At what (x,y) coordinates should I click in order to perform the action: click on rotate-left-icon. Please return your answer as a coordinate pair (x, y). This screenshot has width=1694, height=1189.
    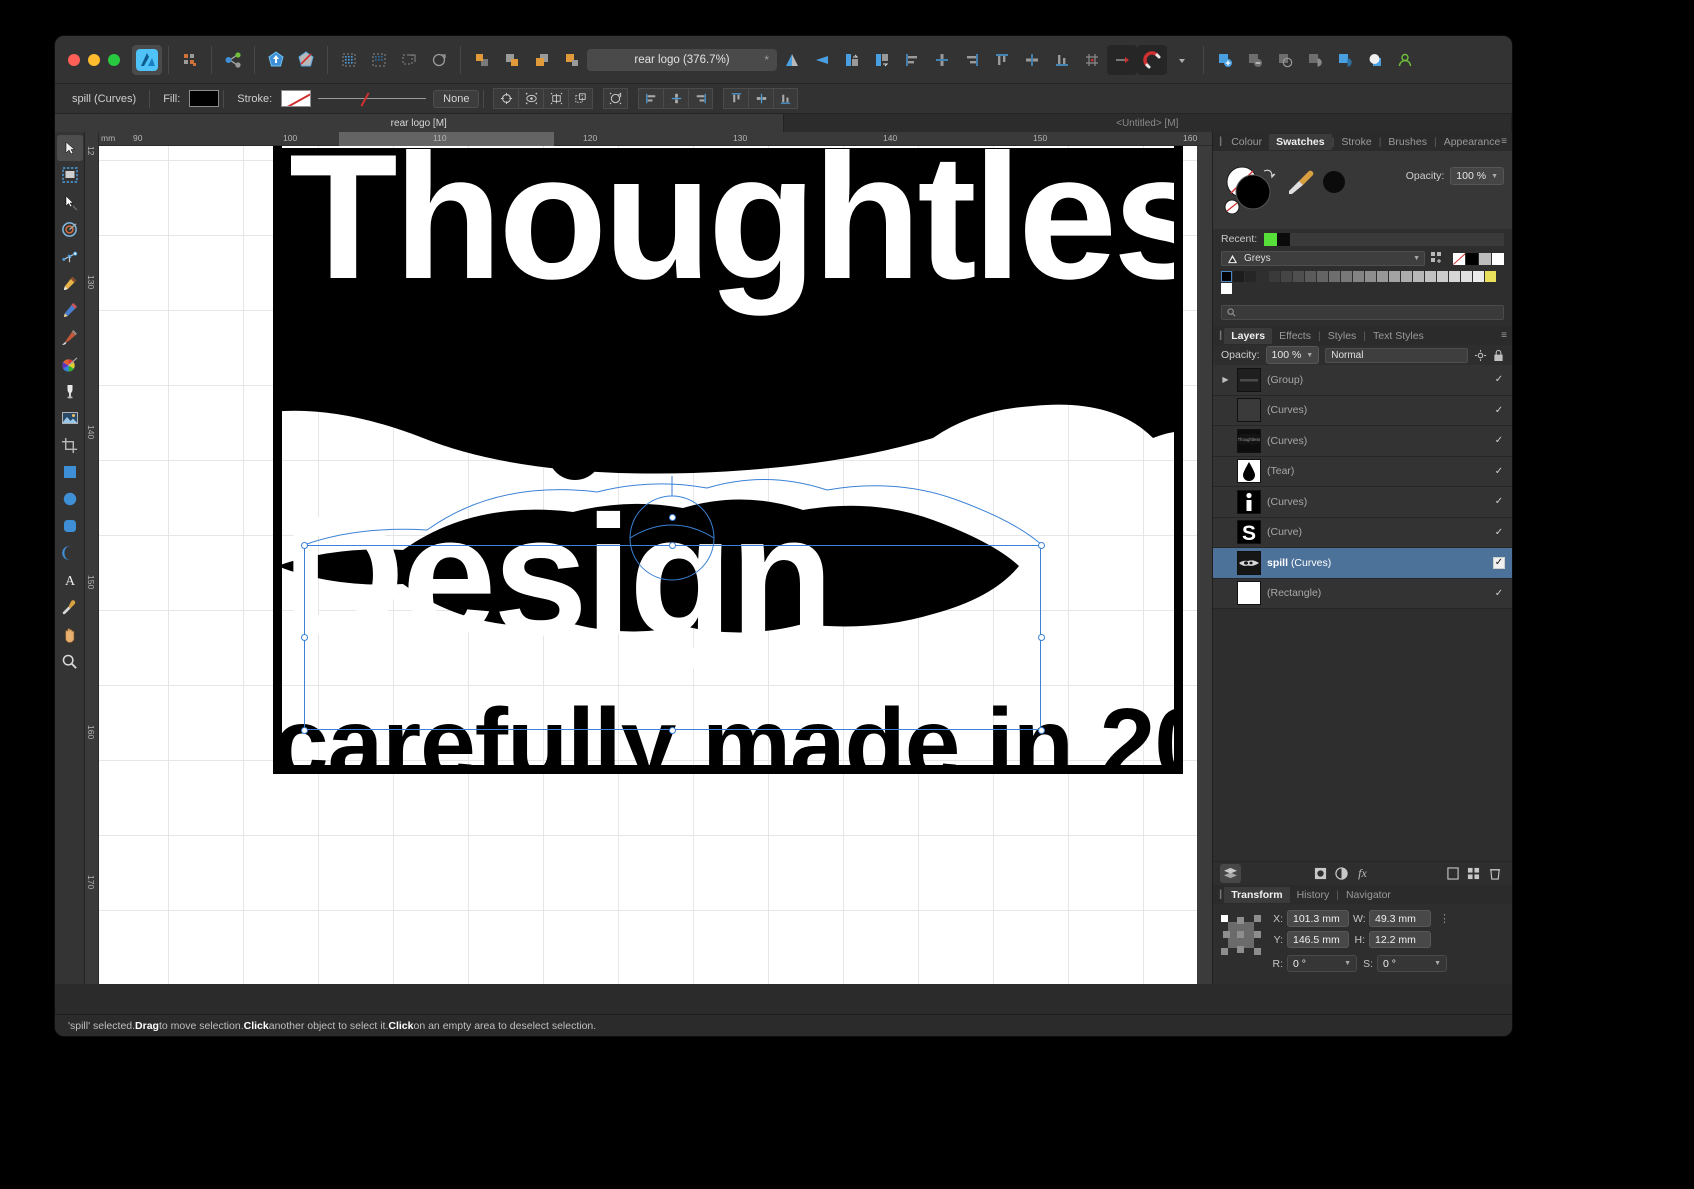
    Looking at the image, I should click on (852, 60).